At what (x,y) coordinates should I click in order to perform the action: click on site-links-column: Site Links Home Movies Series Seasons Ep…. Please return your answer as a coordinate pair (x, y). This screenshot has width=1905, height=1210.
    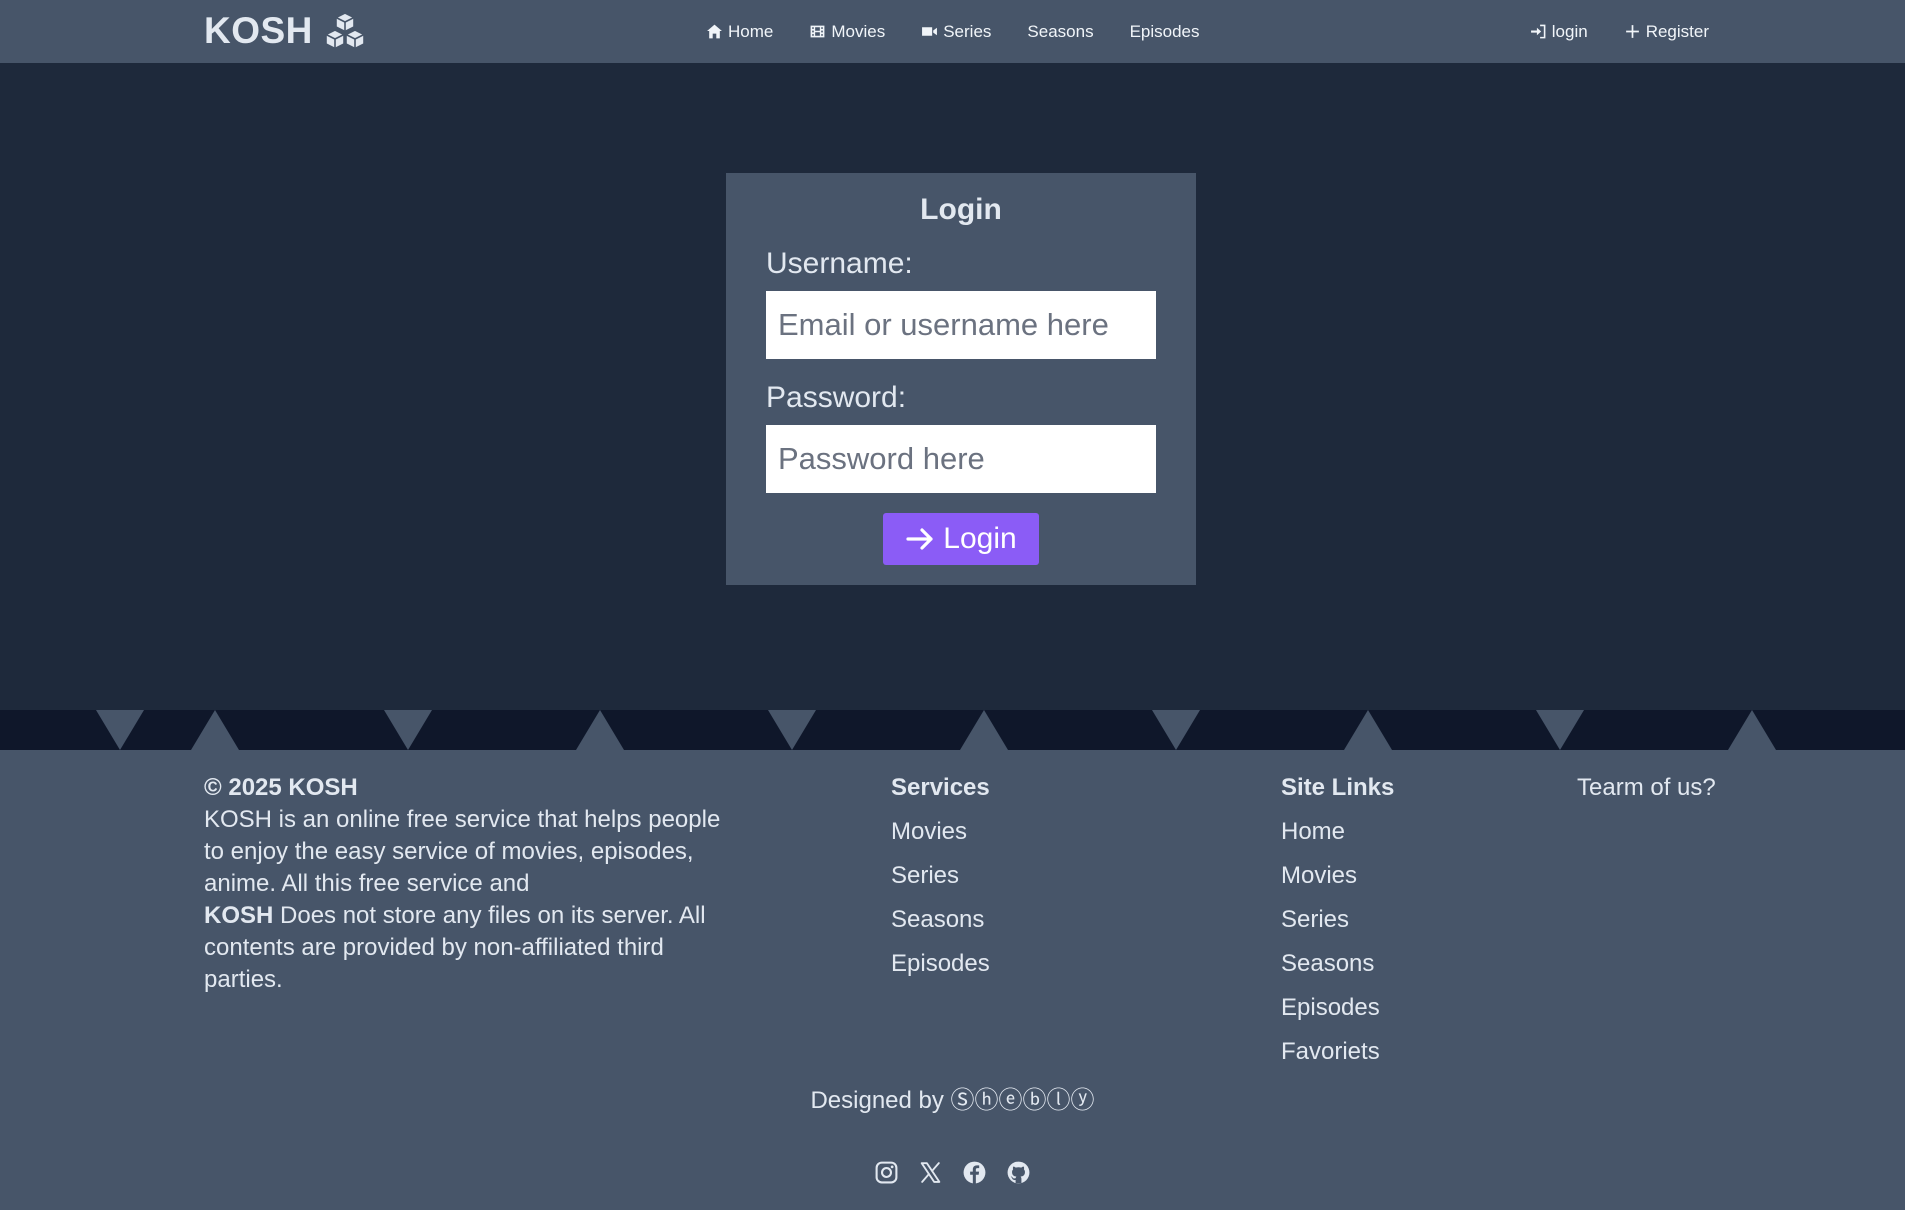
    Looking at the image, I should click on (1337, 926).